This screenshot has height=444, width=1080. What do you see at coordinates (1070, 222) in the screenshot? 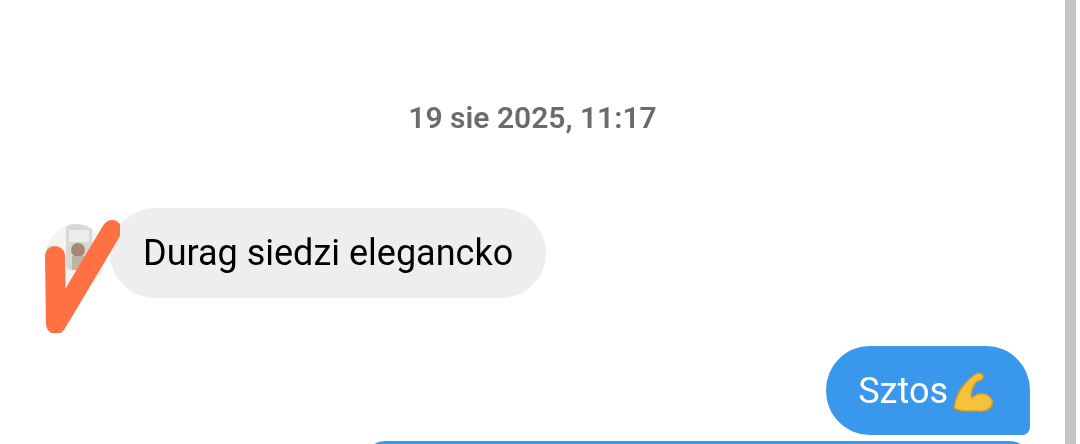
I see `scrollbar` at bounding box center [1070, 222].